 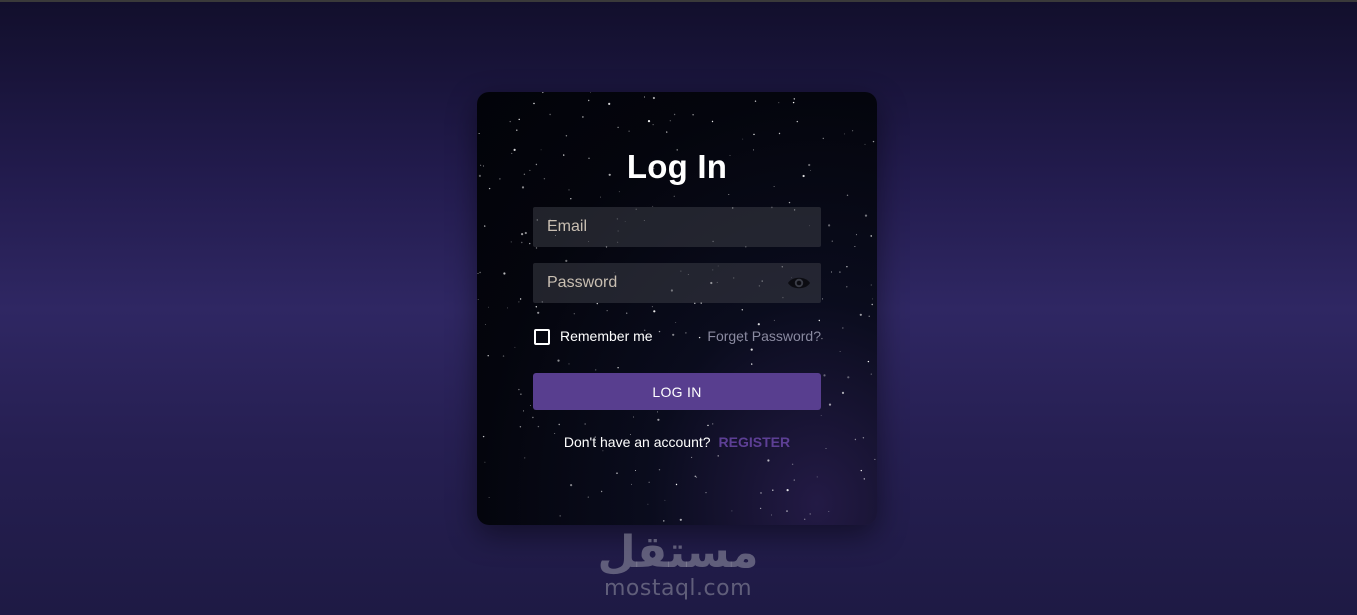 I want to click on forgot-password-link: Forget Password?, so click(x=764, y=336).